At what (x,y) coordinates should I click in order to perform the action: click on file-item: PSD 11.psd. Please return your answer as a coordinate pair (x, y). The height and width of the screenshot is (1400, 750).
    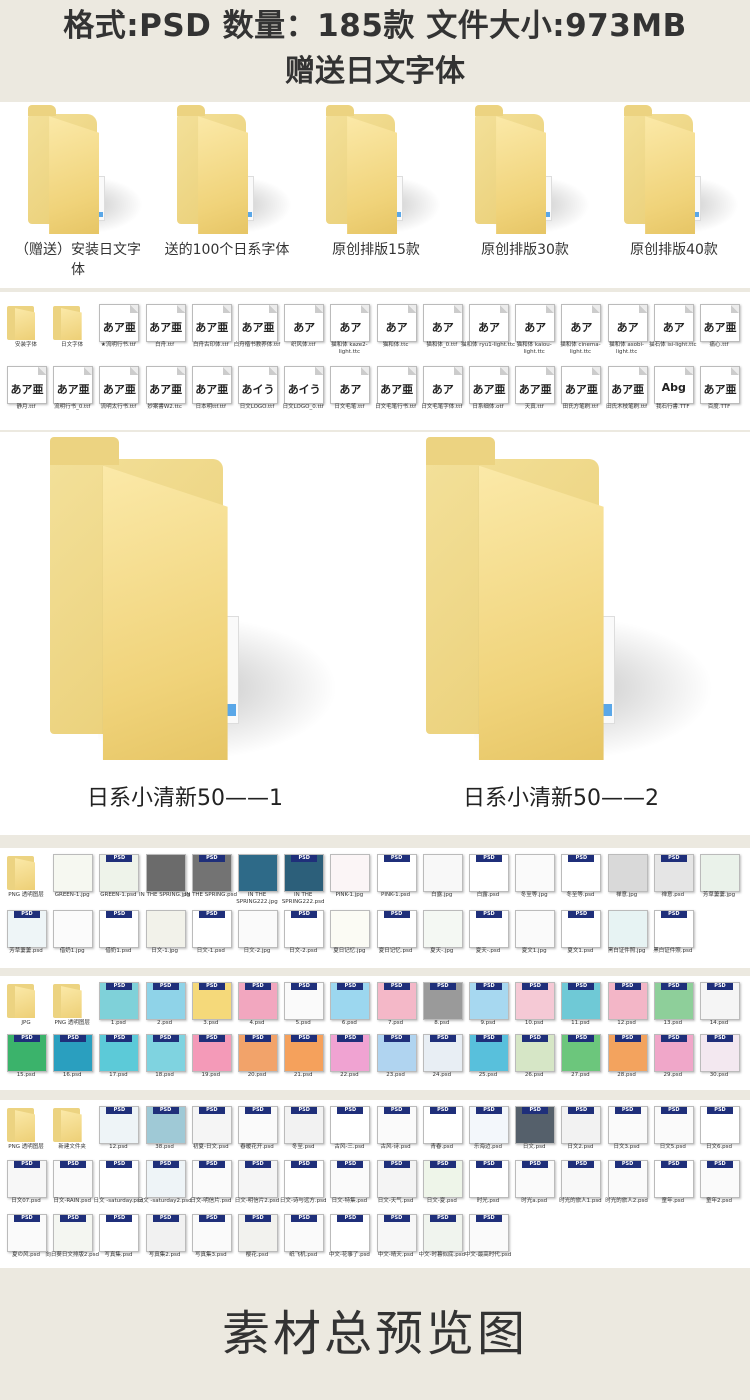
    Looking at the image, I should click on (581, 1007).